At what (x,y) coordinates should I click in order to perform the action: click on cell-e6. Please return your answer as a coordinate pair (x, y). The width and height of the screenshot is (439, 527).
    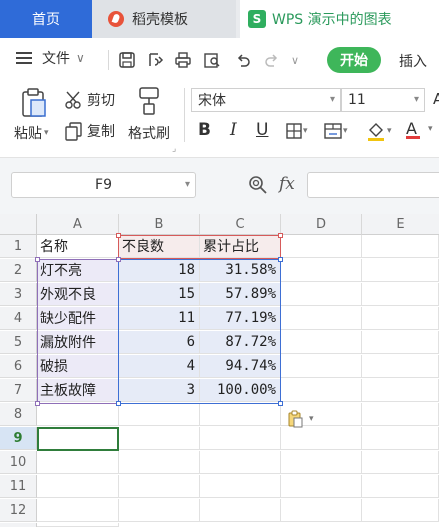
    Looking at the image, I should click on (400, 366).